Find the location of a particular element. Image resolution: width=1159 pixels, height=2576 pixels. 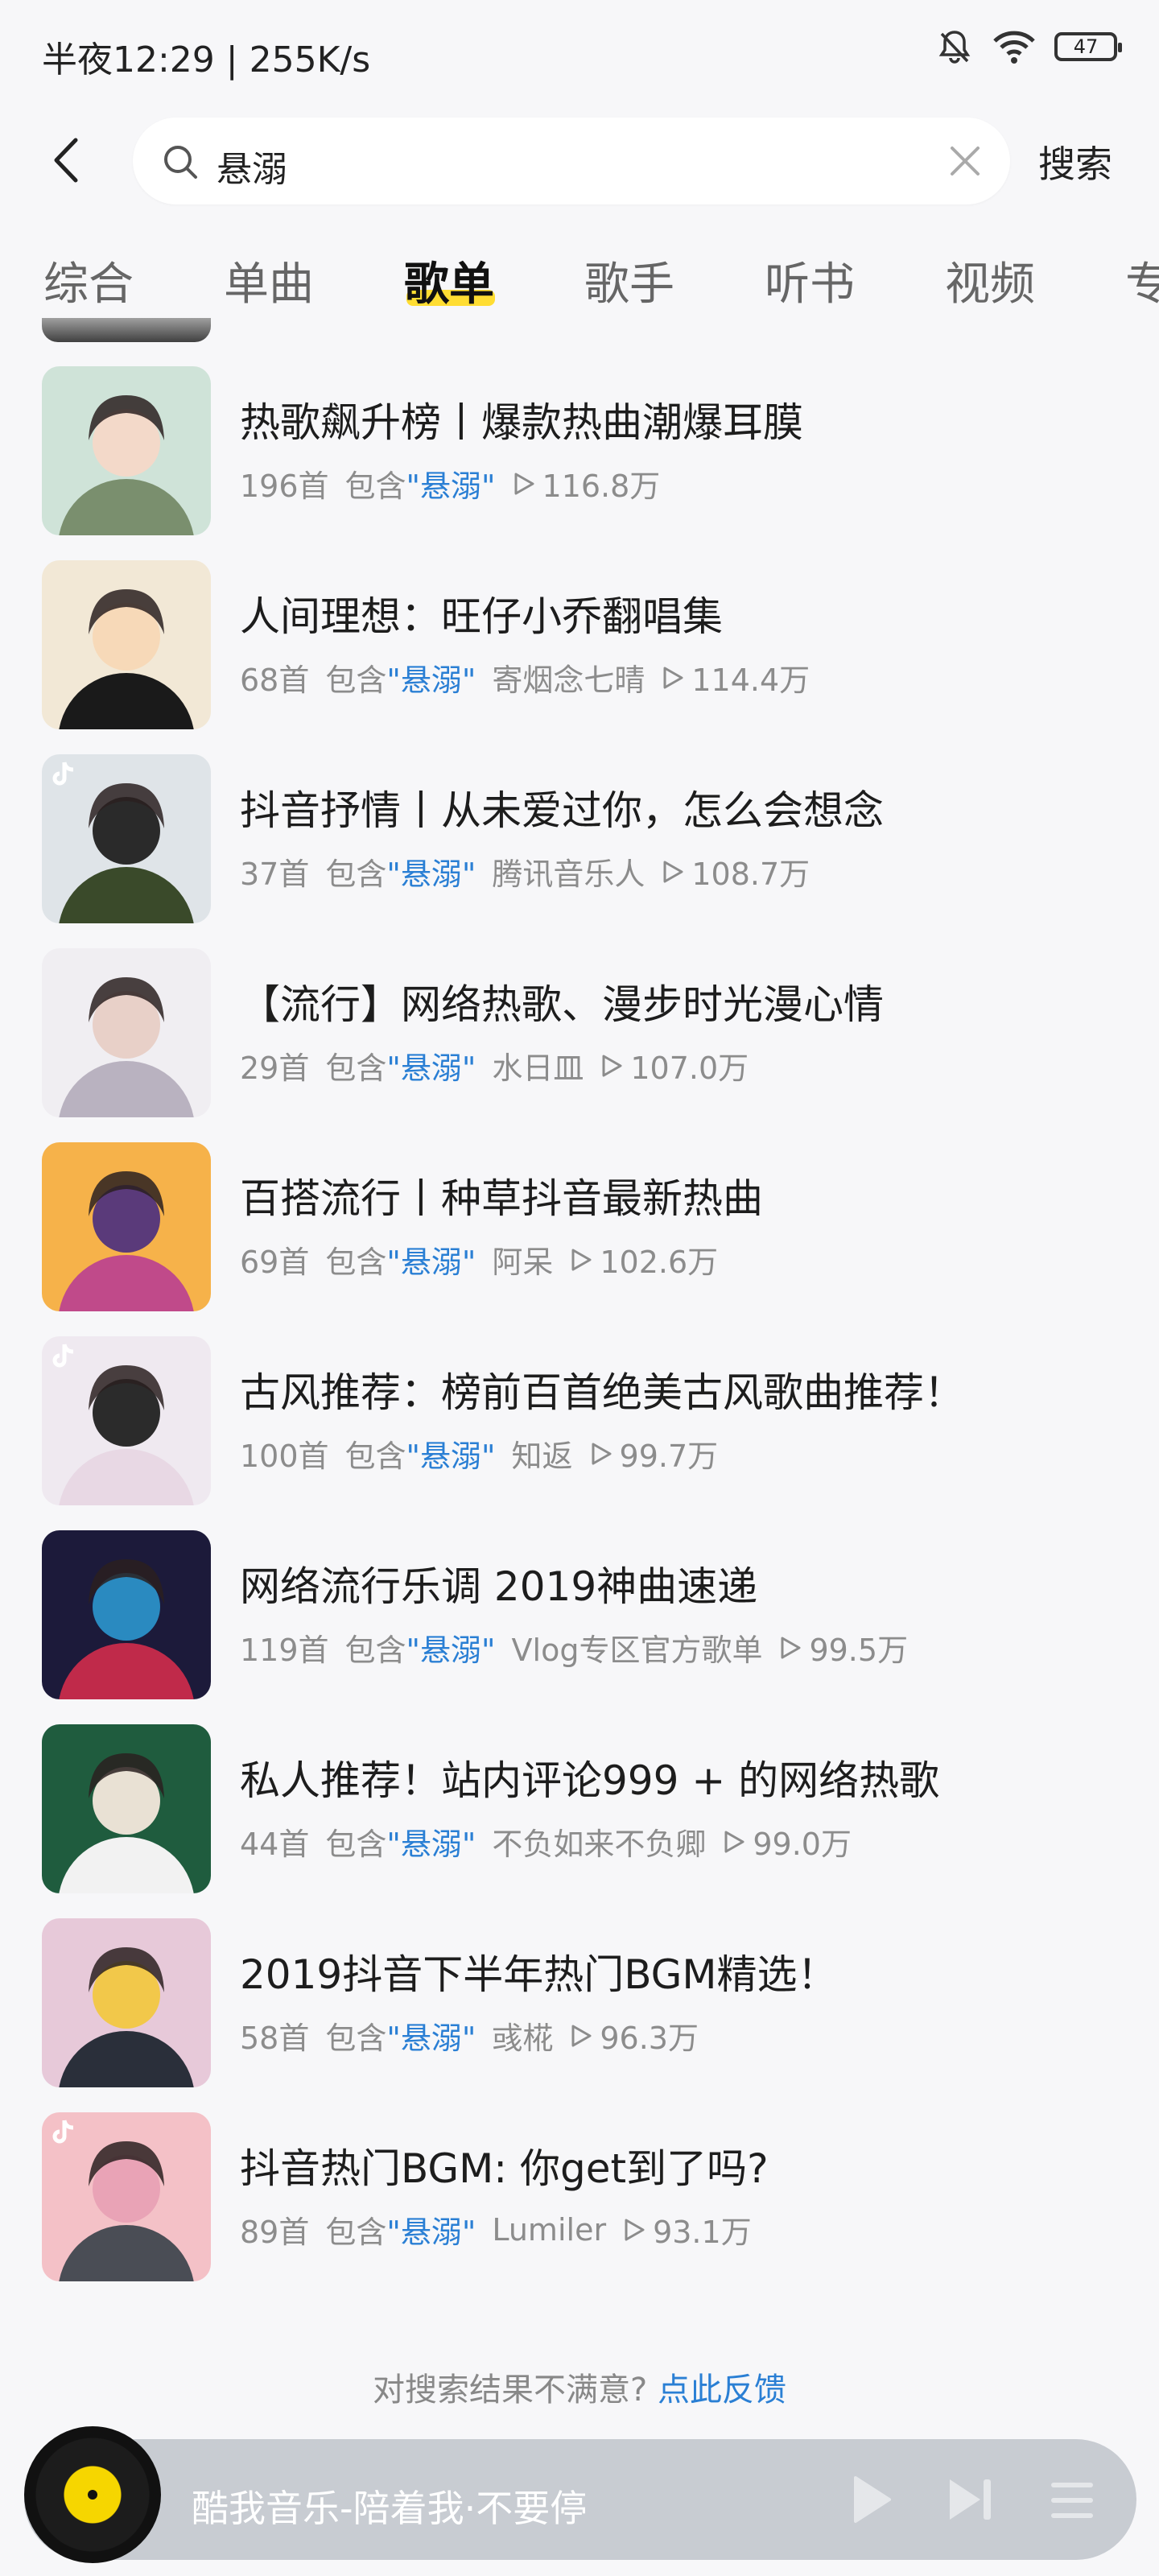

playlist-meta: 29首 包含"悬溺" 水日皿 107.0万 is located at coordinates (502, 1065).